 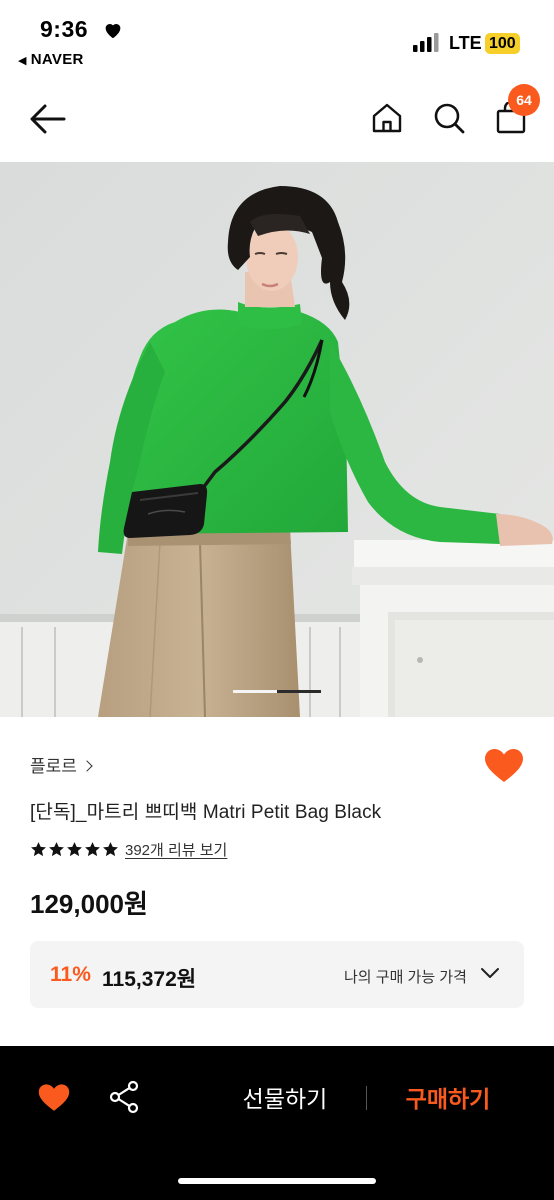 What do you see at coordinates (426, 42) in the screenshot?
I see `signal-icon` at bounding box center [426, 42].